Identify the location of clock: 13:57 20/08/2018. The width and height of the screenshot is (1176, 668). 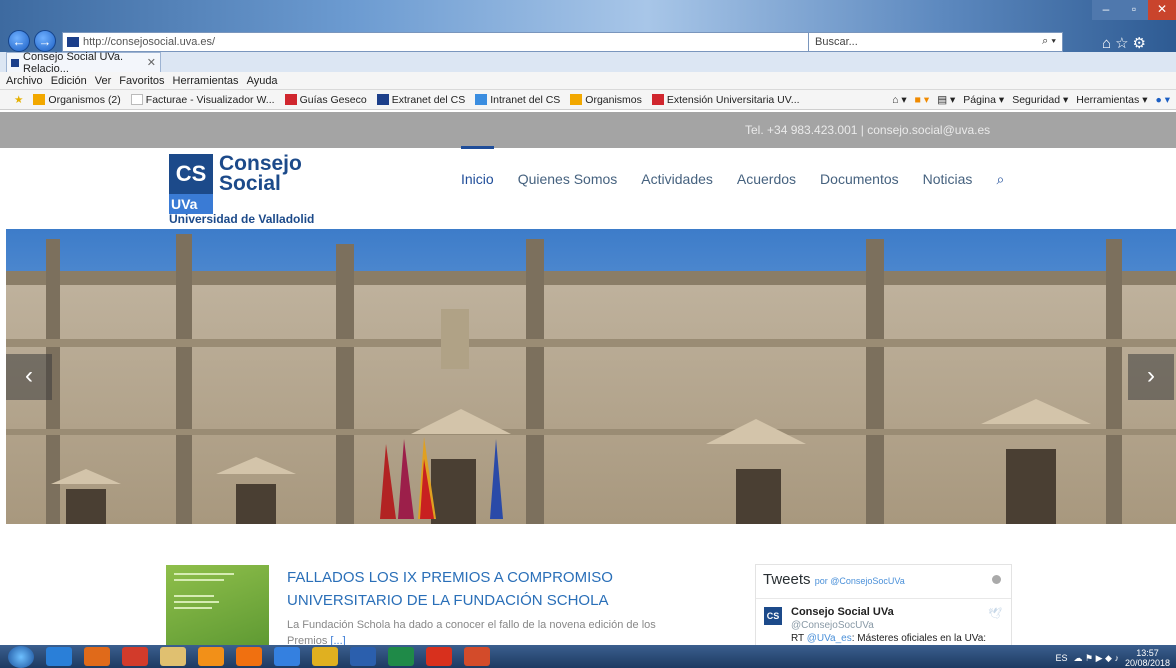
(1147, 658).